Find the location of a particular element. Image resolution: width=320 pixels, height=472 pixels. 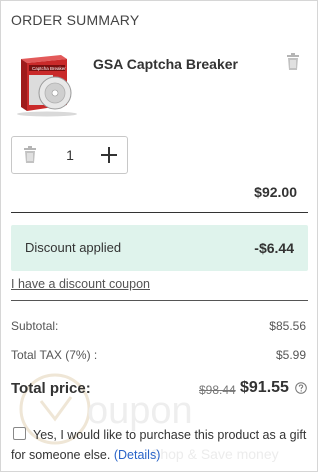

product-box-label: Captcha Breaker is located at coordinates (49, 68).